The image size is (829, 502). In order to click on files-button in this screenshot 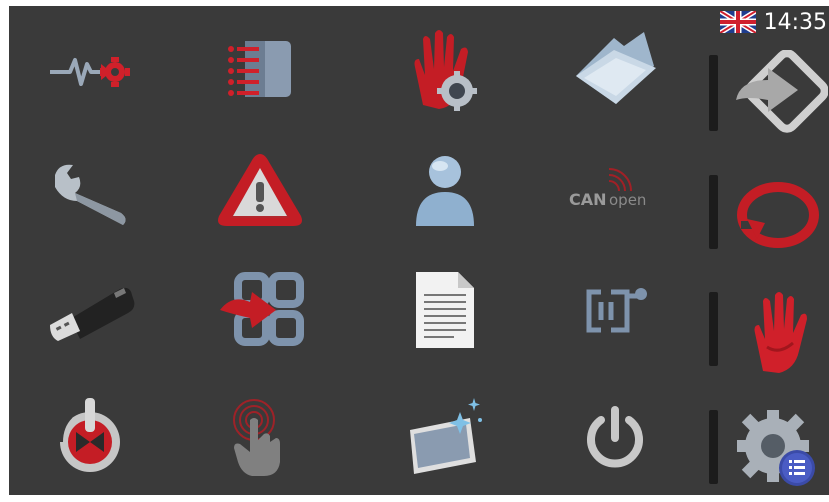, I will do `click(615, 70)`.